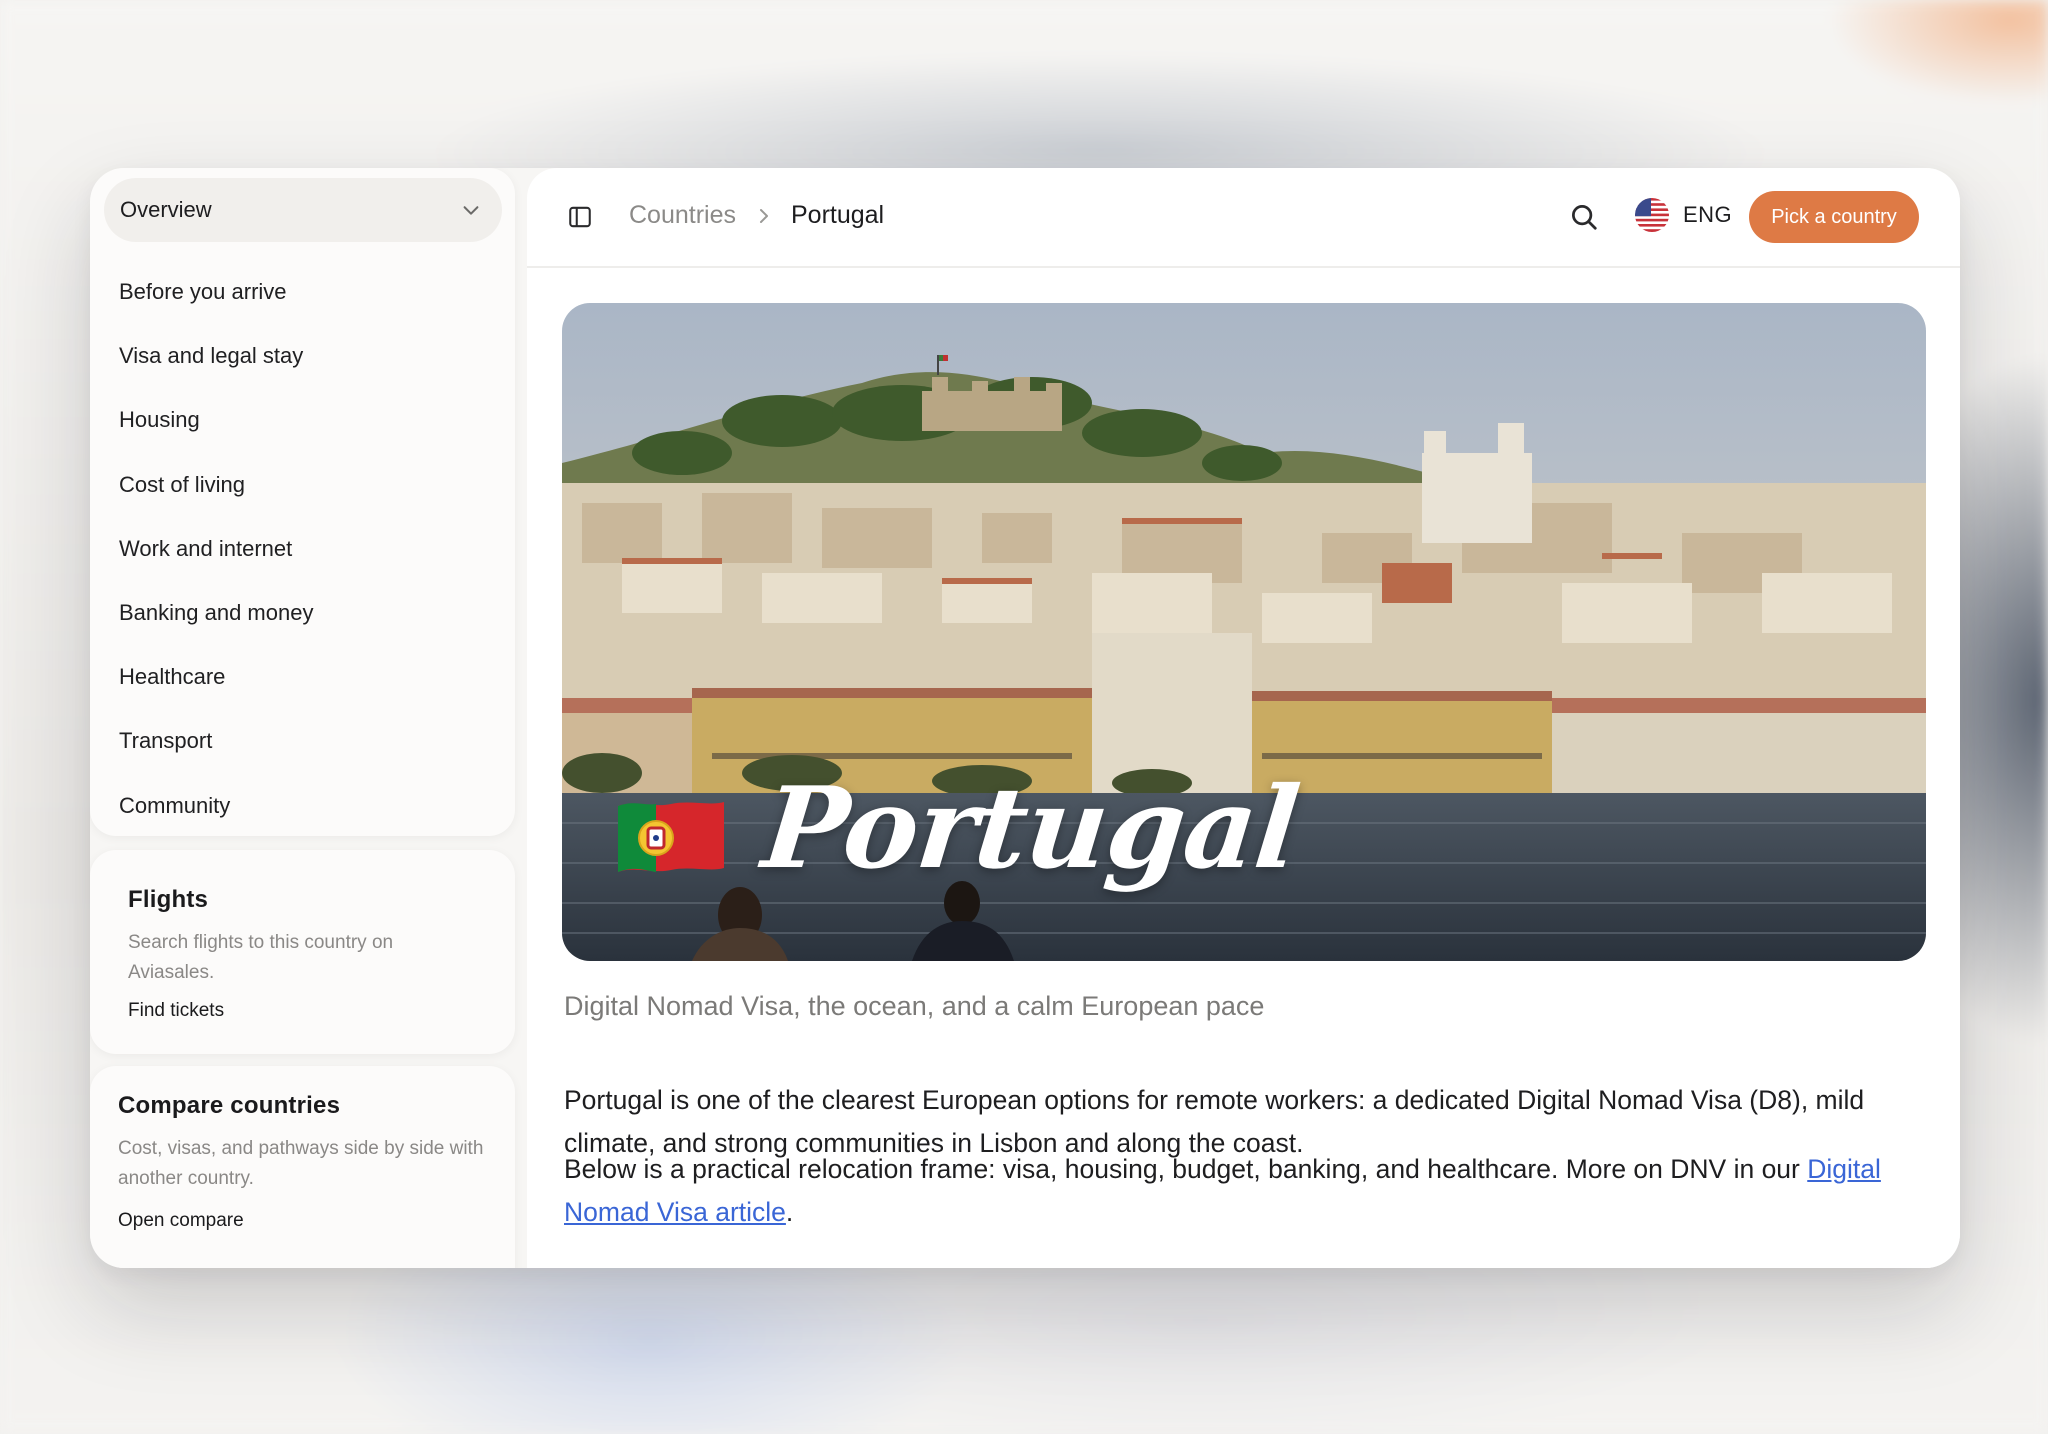  What do you see at coordinates (580, 217) in the screenshot?
I see `sidebar-toggle-icon` at bounding box center [580, 217].